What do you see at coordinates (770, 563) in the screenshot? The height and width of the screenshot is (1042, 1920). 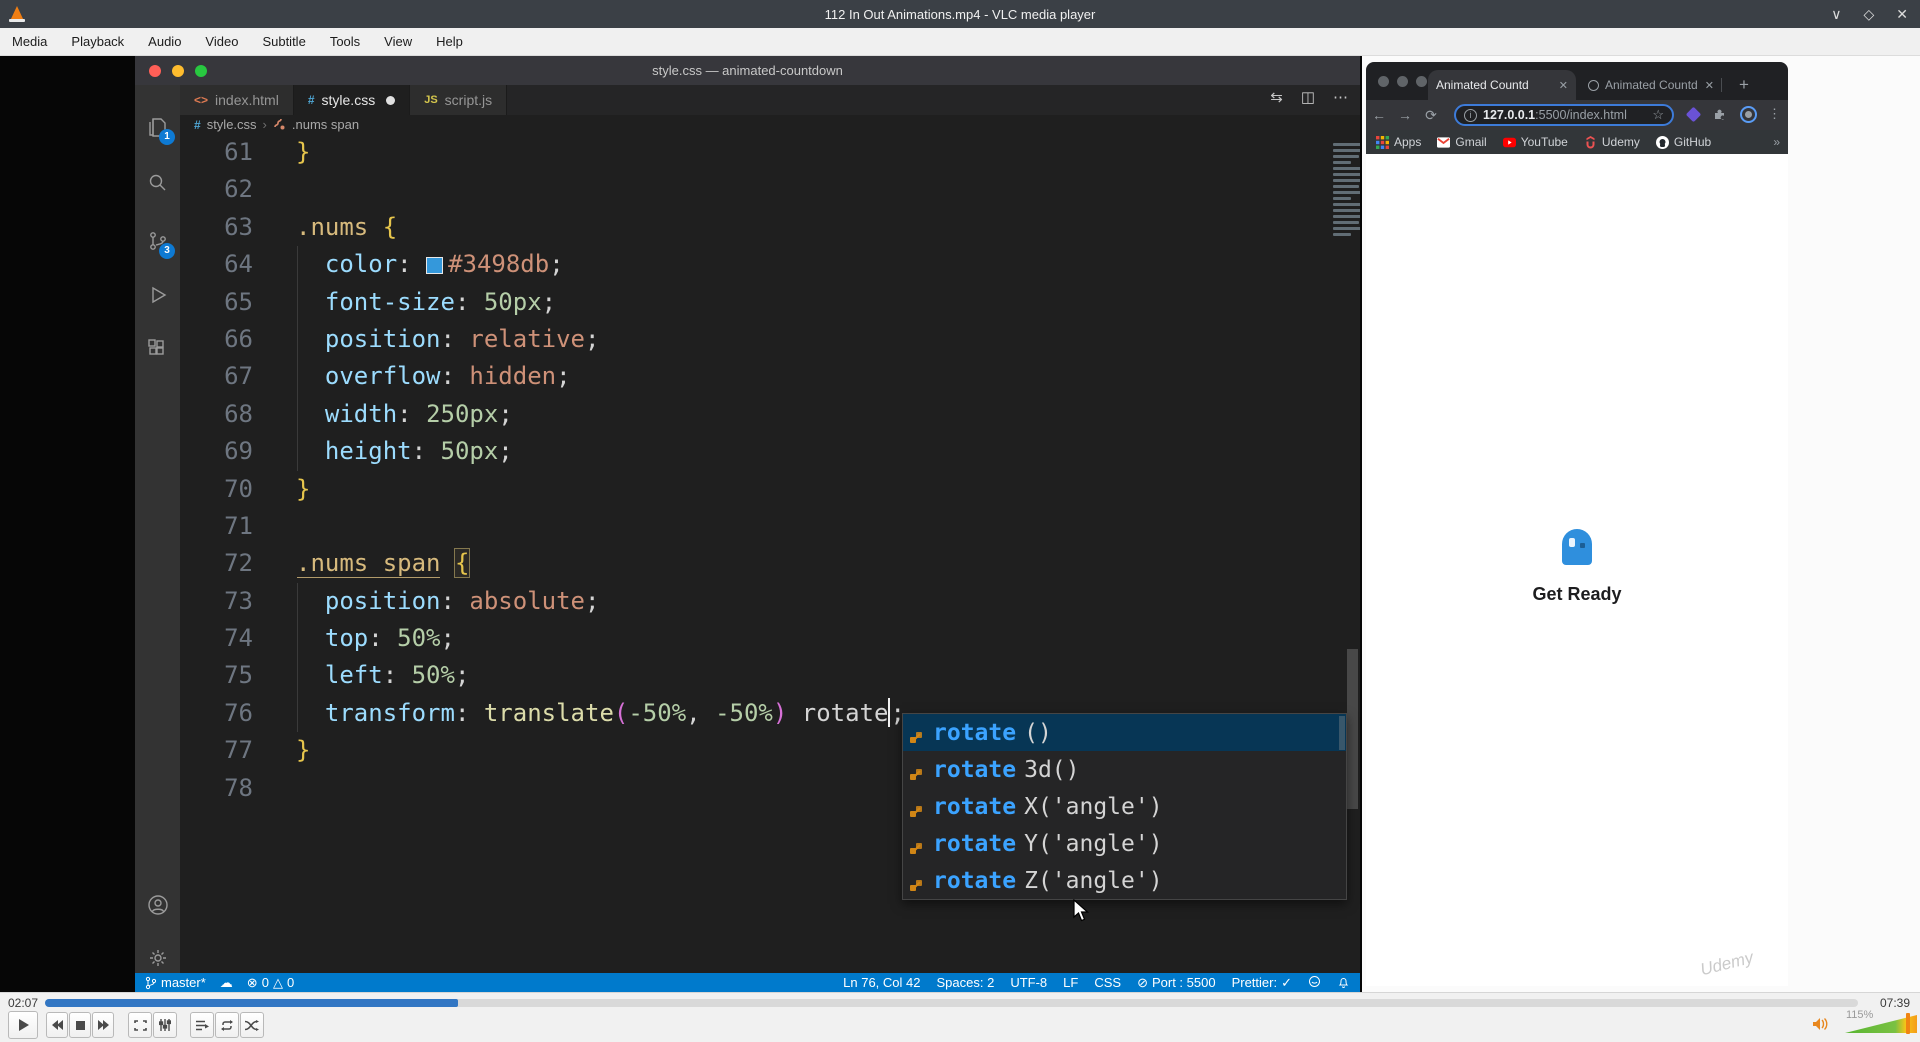 I see `code-line-72: 72 .nums span {` at bounding box center [770, 563].